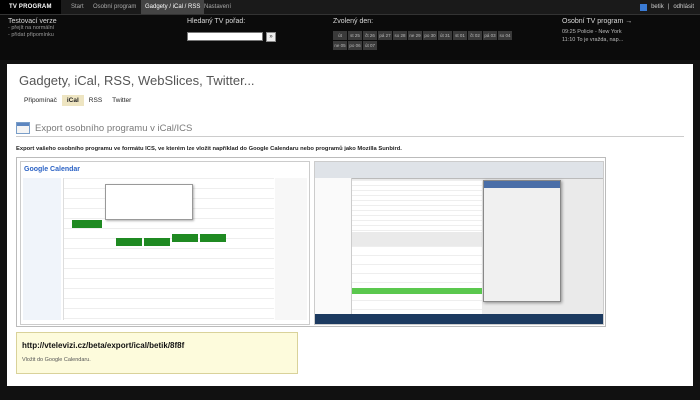 This screenshot has width=700, height=400. I want to click on site-logo: TV PROGRAM, so click(30, 7).